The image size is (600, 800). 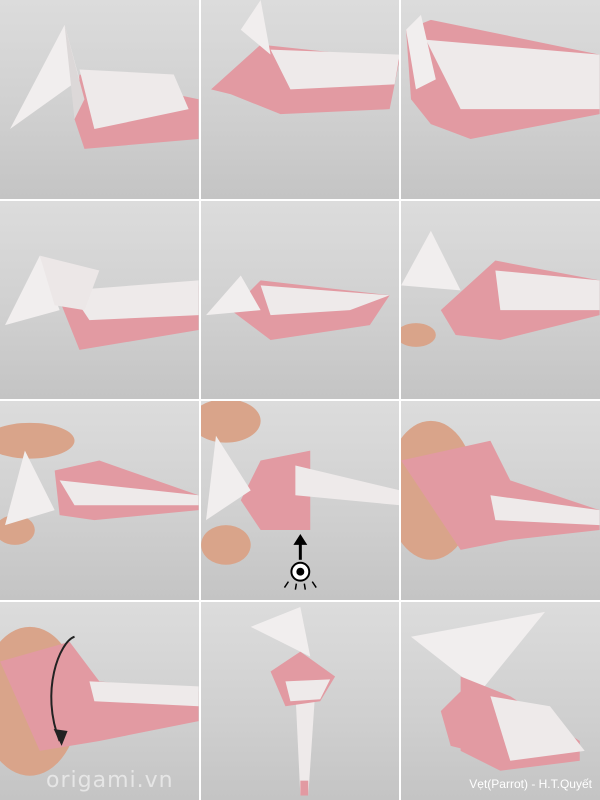 What do you see at coordinates (300, 561) in the screenshot?
I see `eye-view-icon` at bounding box center [300, 561].